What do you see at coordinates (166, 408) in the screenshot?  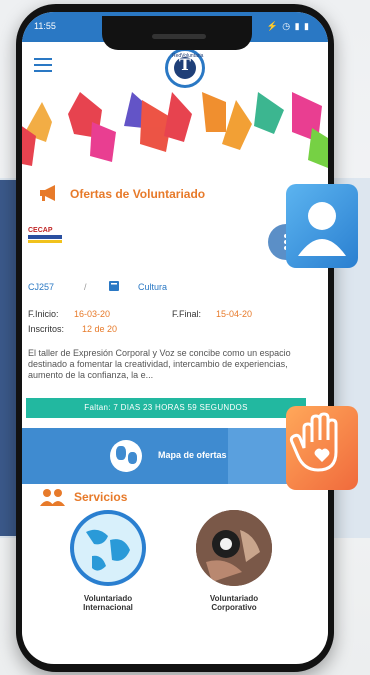 I see `countdown-bar: Faltan: 7 DIAS 23 HORAS 59 SEGUNDOS` at bounding box center [166, 408].